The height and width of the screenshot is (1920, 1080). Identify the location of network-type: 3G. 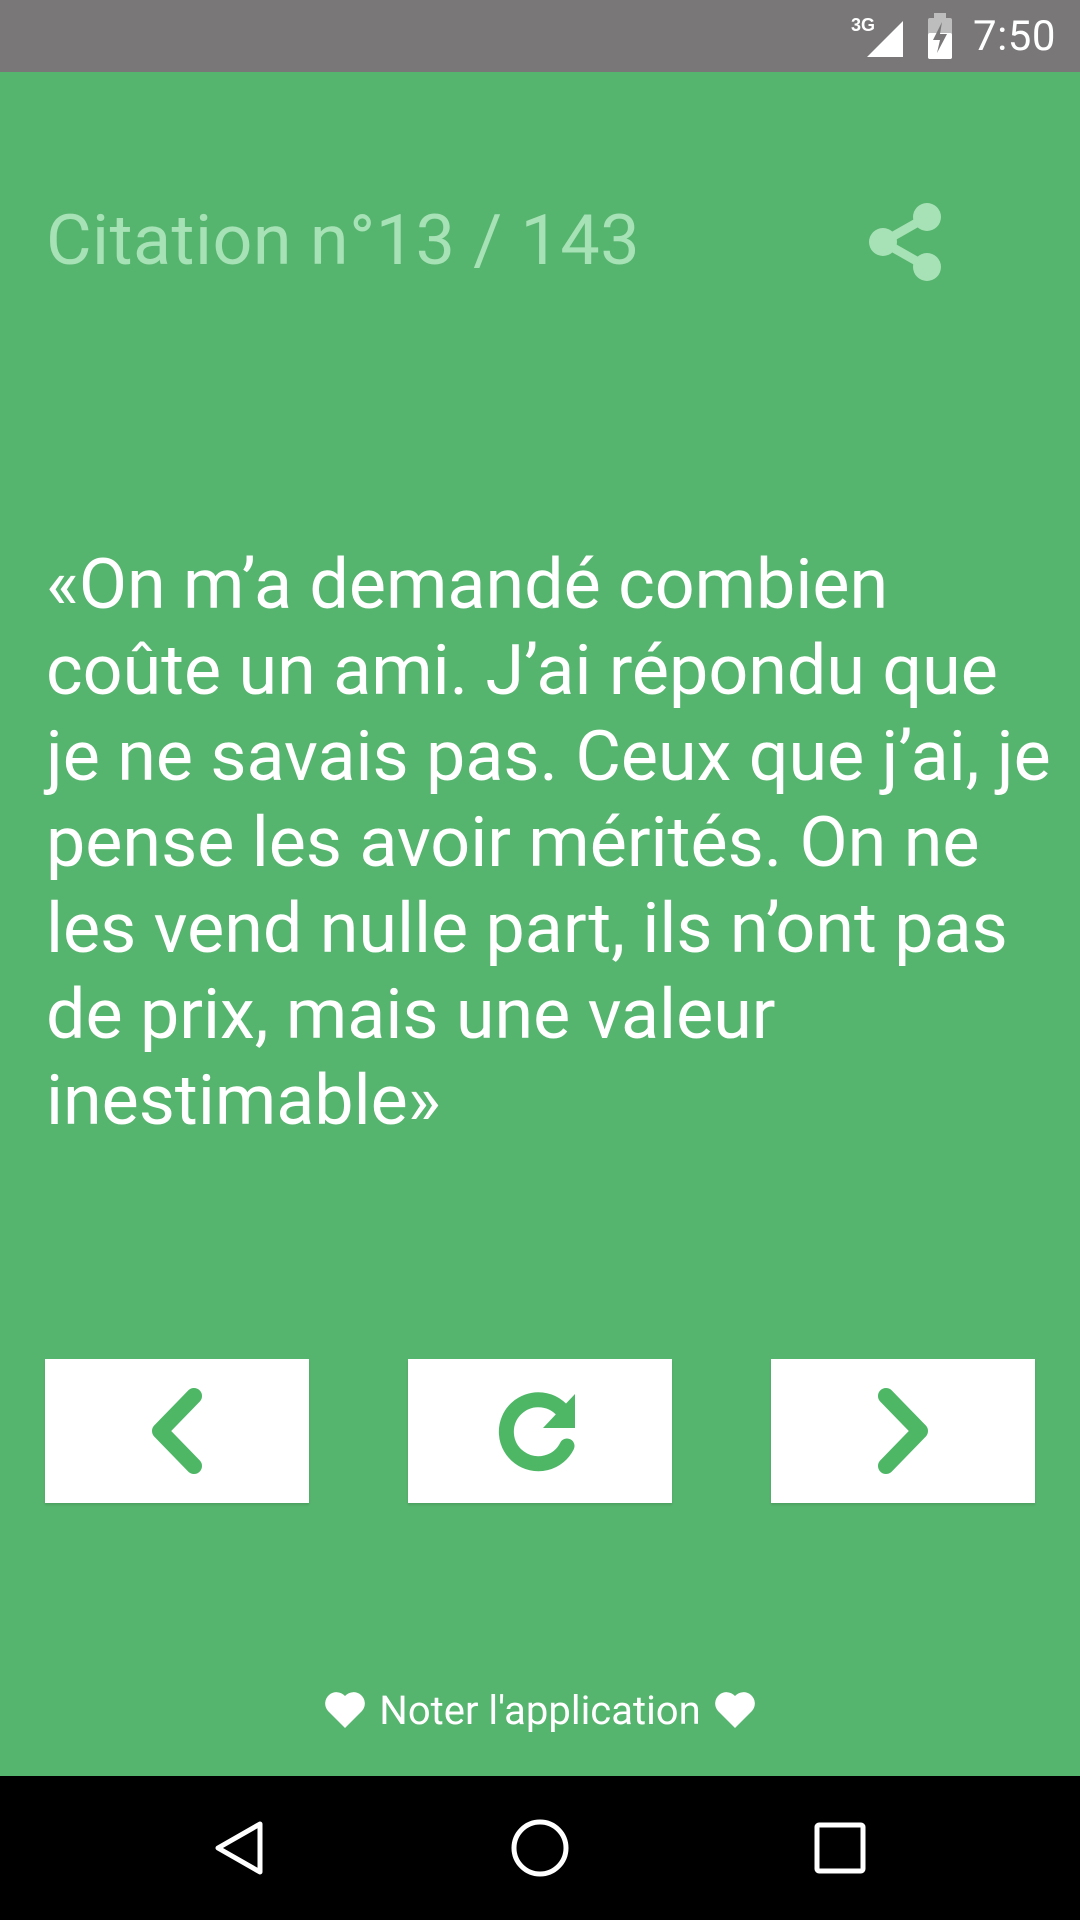
(863, 25).